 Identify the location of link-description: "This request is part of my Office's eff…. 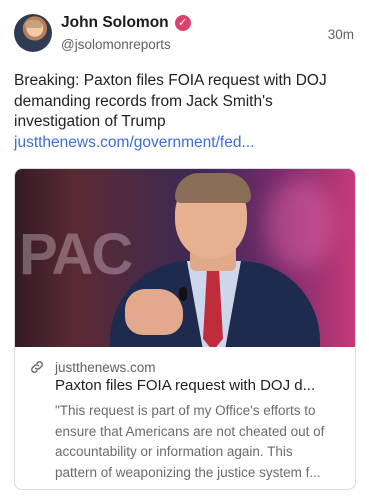
(201, 442).